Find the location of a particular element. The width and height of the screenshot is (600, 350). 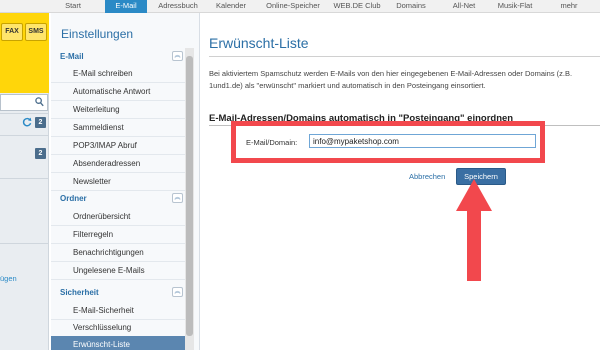

scrollbar-thumb is located at coordinates (189, 196).